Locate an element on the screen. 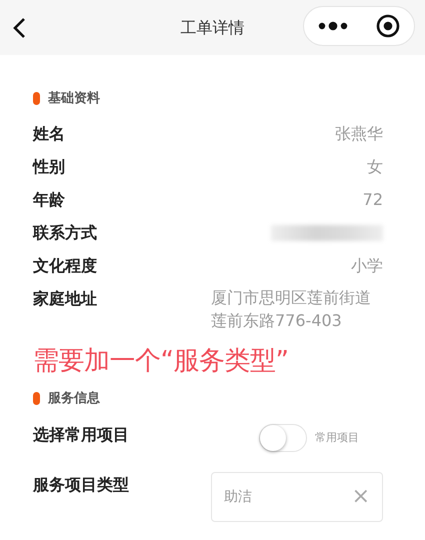 This screenshot has width=425, height=540. field-label: 服务项目类型 is located at coordinates (81, 485).